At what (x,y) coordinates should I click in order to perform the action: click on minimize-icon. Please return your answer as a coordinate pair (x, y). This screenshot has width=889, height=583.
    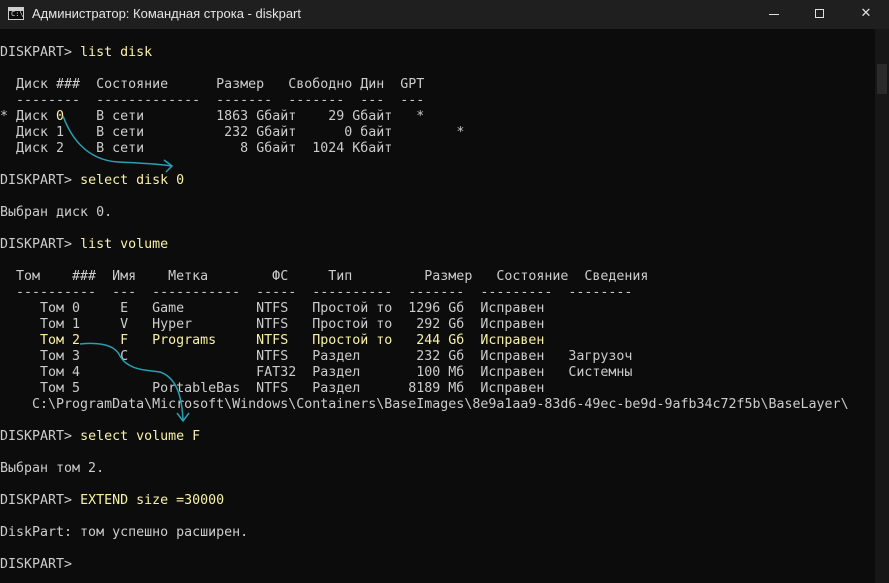
    Looking at the image, I should click on (774, 14).